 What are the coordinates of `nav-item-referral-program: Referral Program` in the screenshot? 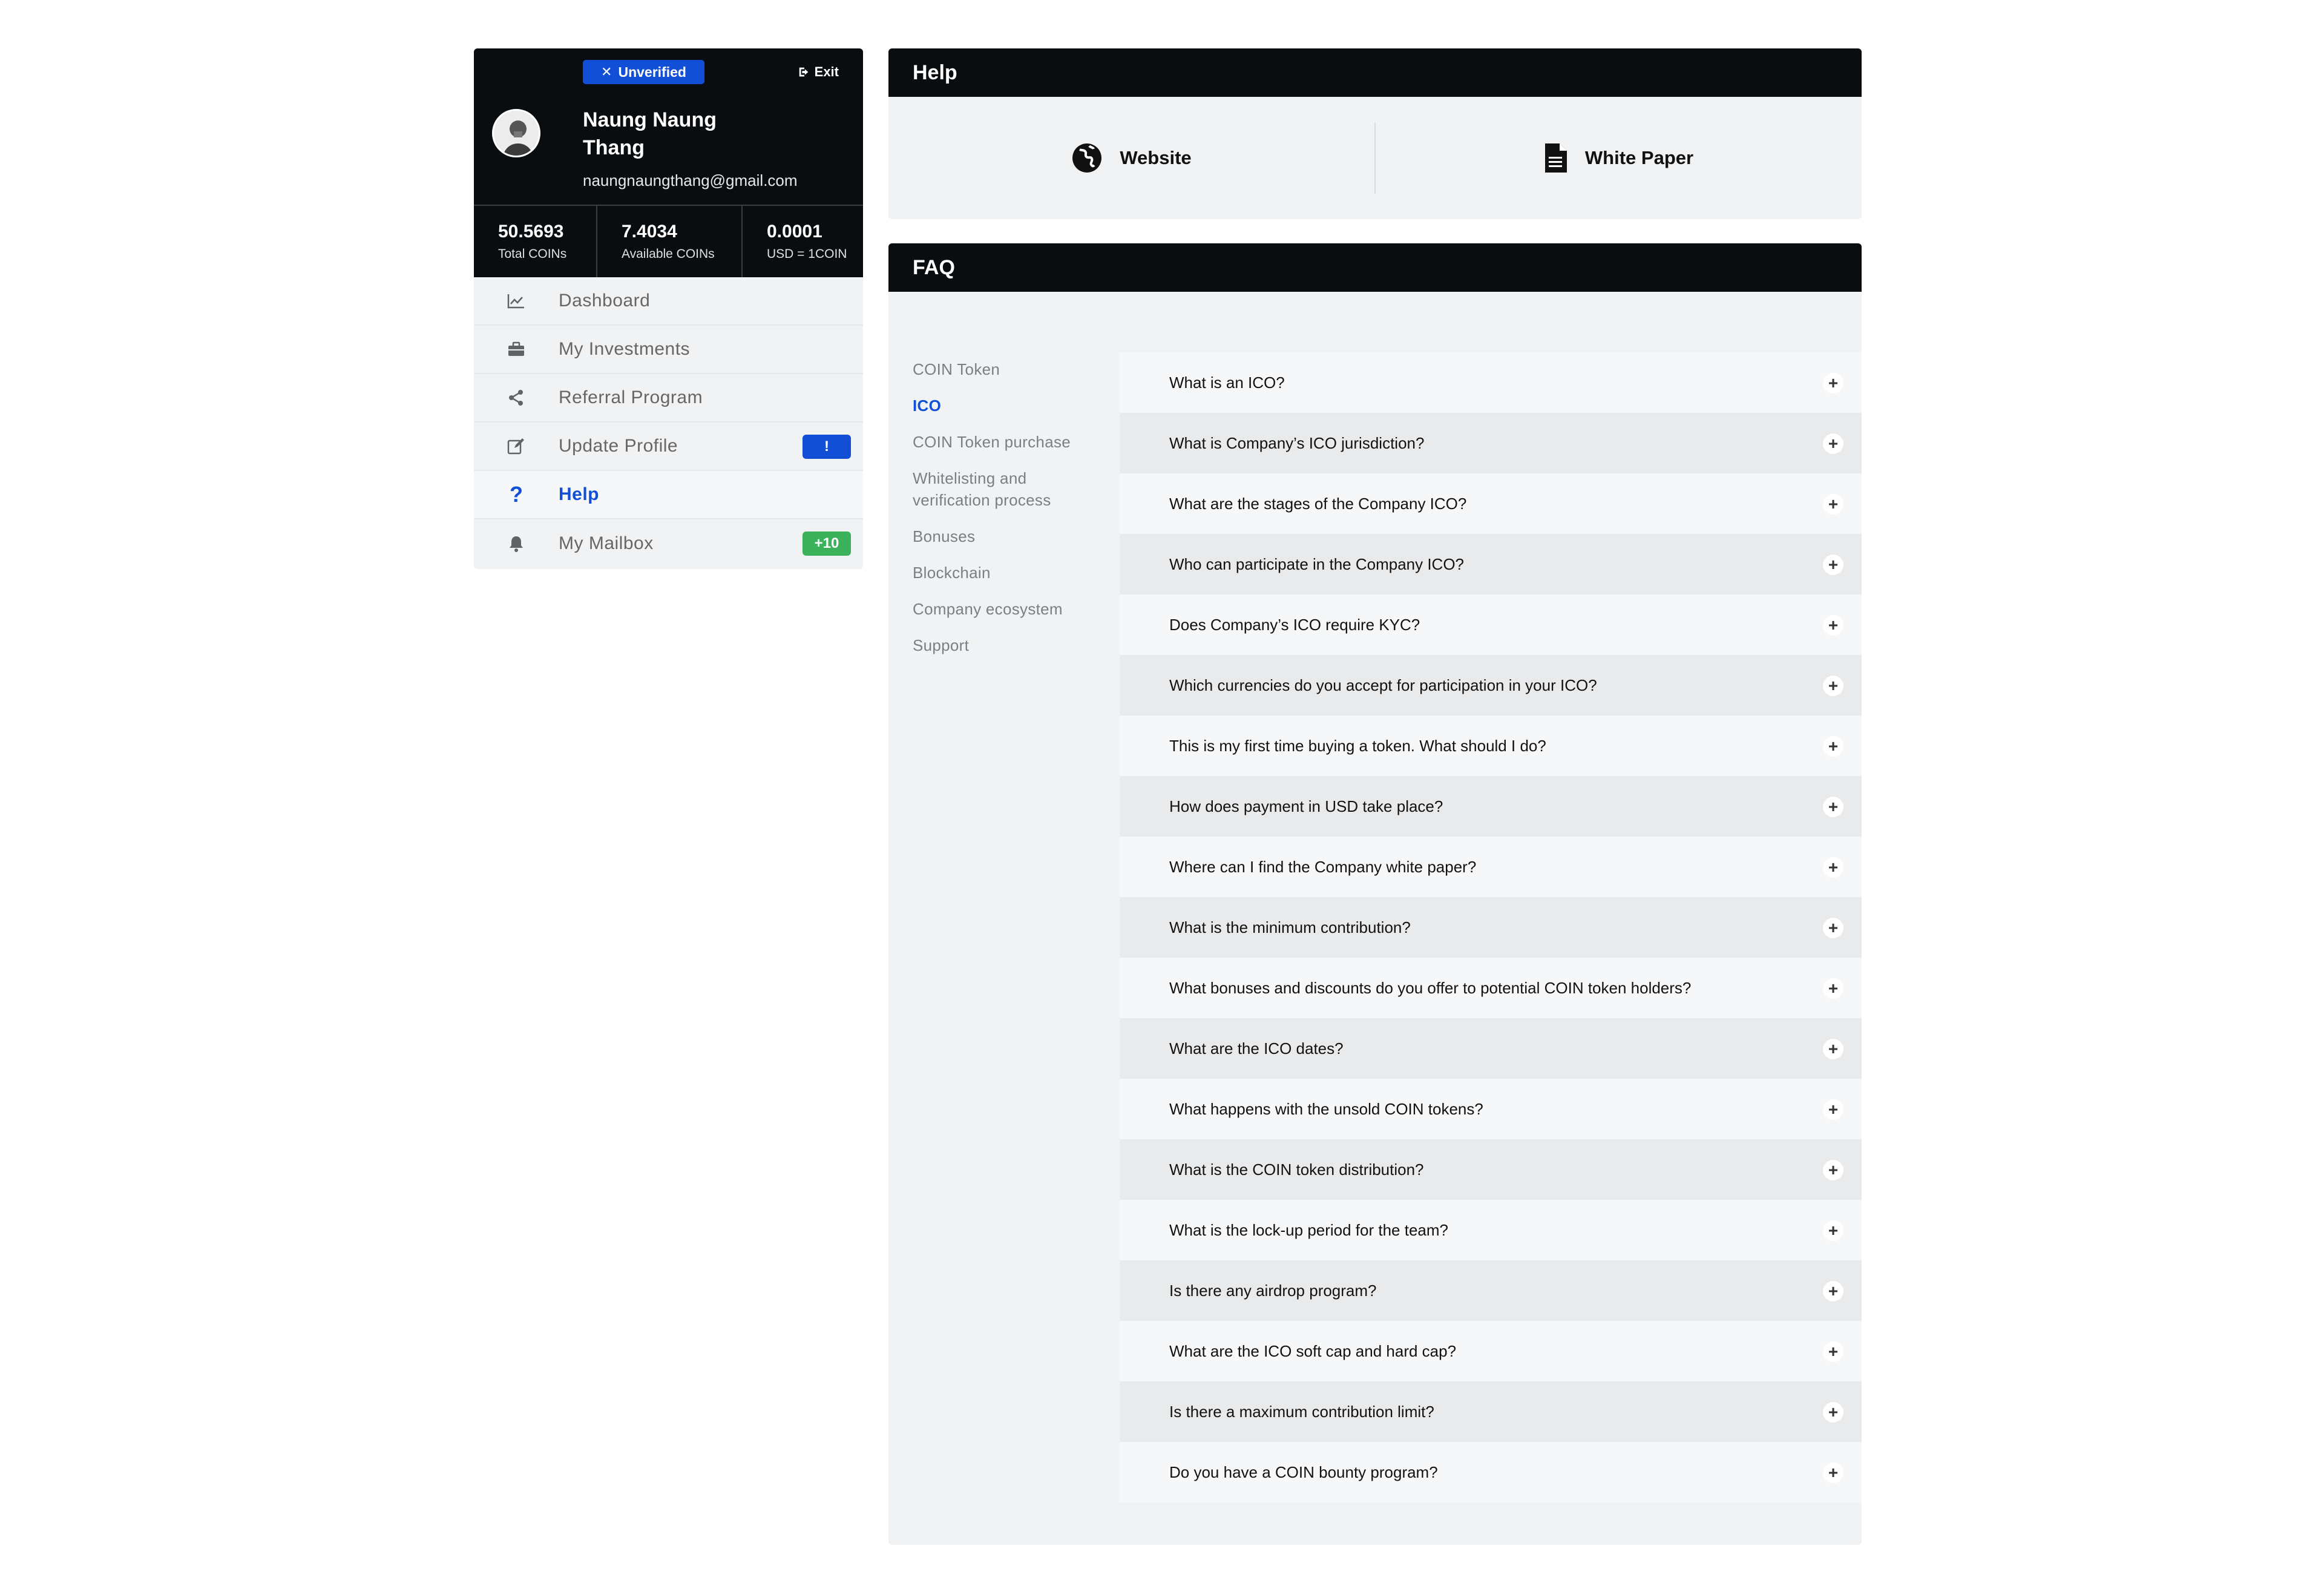 It's located at (668, 398).